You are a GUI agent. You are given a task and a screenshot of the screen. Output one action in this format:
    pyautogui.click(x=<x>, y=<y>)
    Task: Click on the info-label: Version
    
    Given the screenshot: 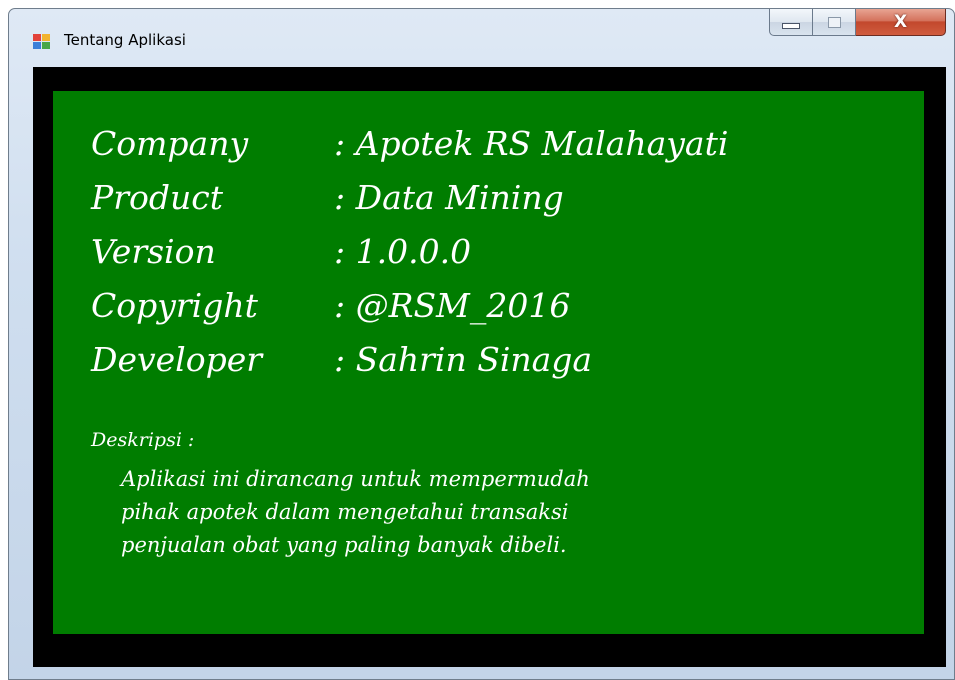 What is the action you would take?
    pyautogui.click(x=153, y=251)
    